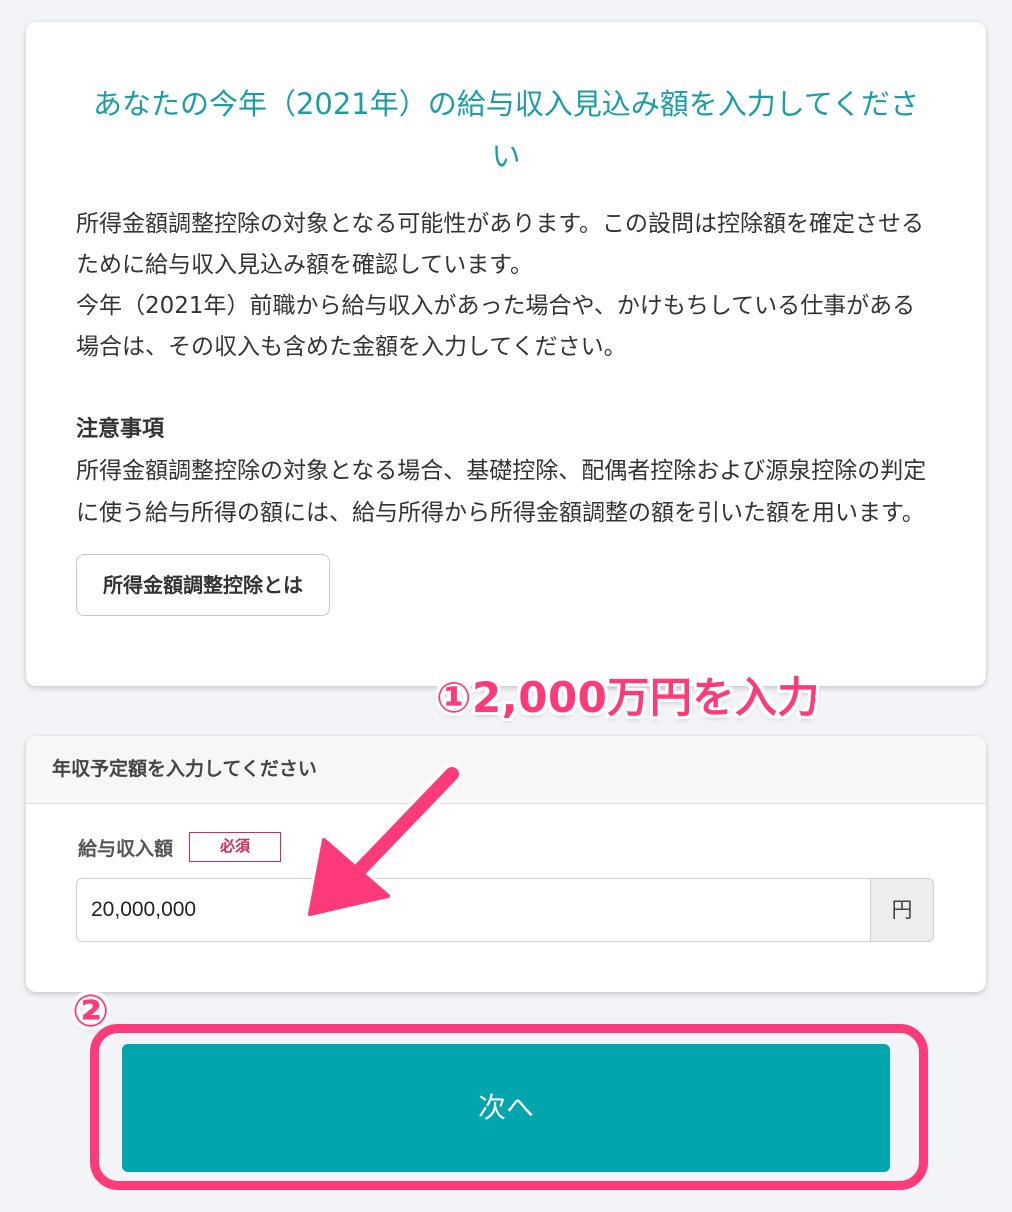 The width and height of the screenshot is (1012, 1212). What do you see at coordinates (506, 1108) in the screenshot?
I see `next-button: 次へ` at bounding box center [506, 1108].